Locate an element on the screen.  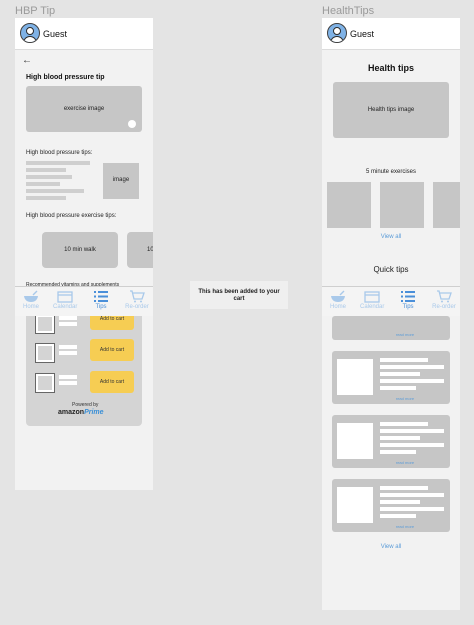
added-to-cart-toast: This has been added to your cart is located at coordinates (239, 295).